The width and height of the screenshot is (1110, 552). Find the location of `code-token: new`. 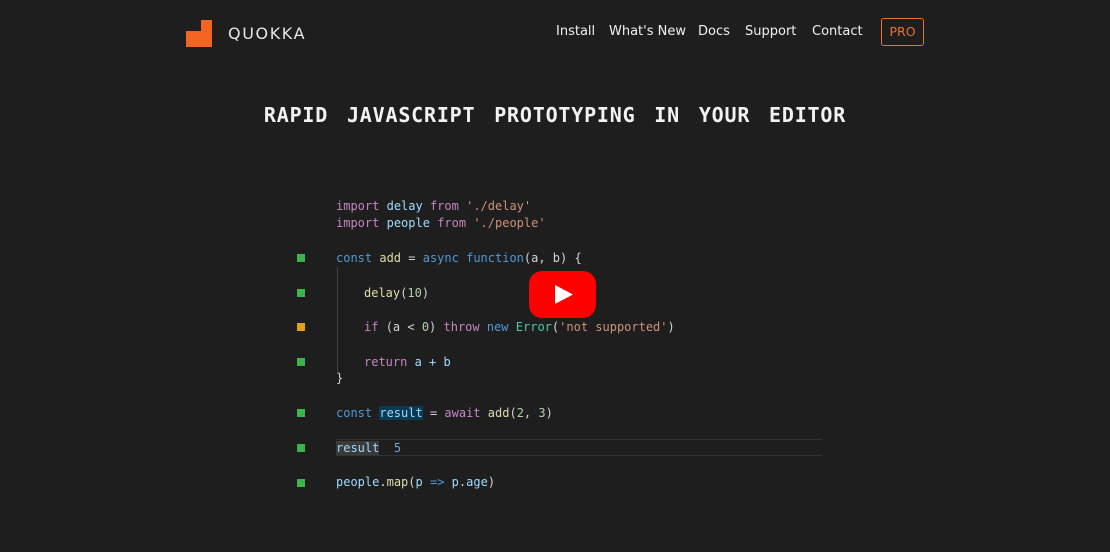

code-token: new is located at coordinates (497, 327).